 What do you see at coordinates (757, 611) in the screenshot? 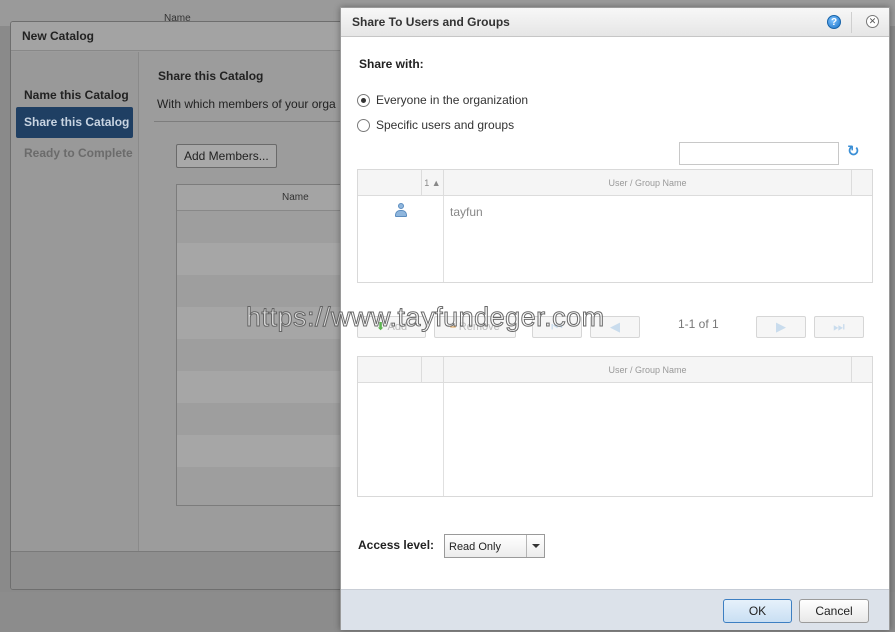
I see `ok-button: OK` at bounding box center [757, 611].